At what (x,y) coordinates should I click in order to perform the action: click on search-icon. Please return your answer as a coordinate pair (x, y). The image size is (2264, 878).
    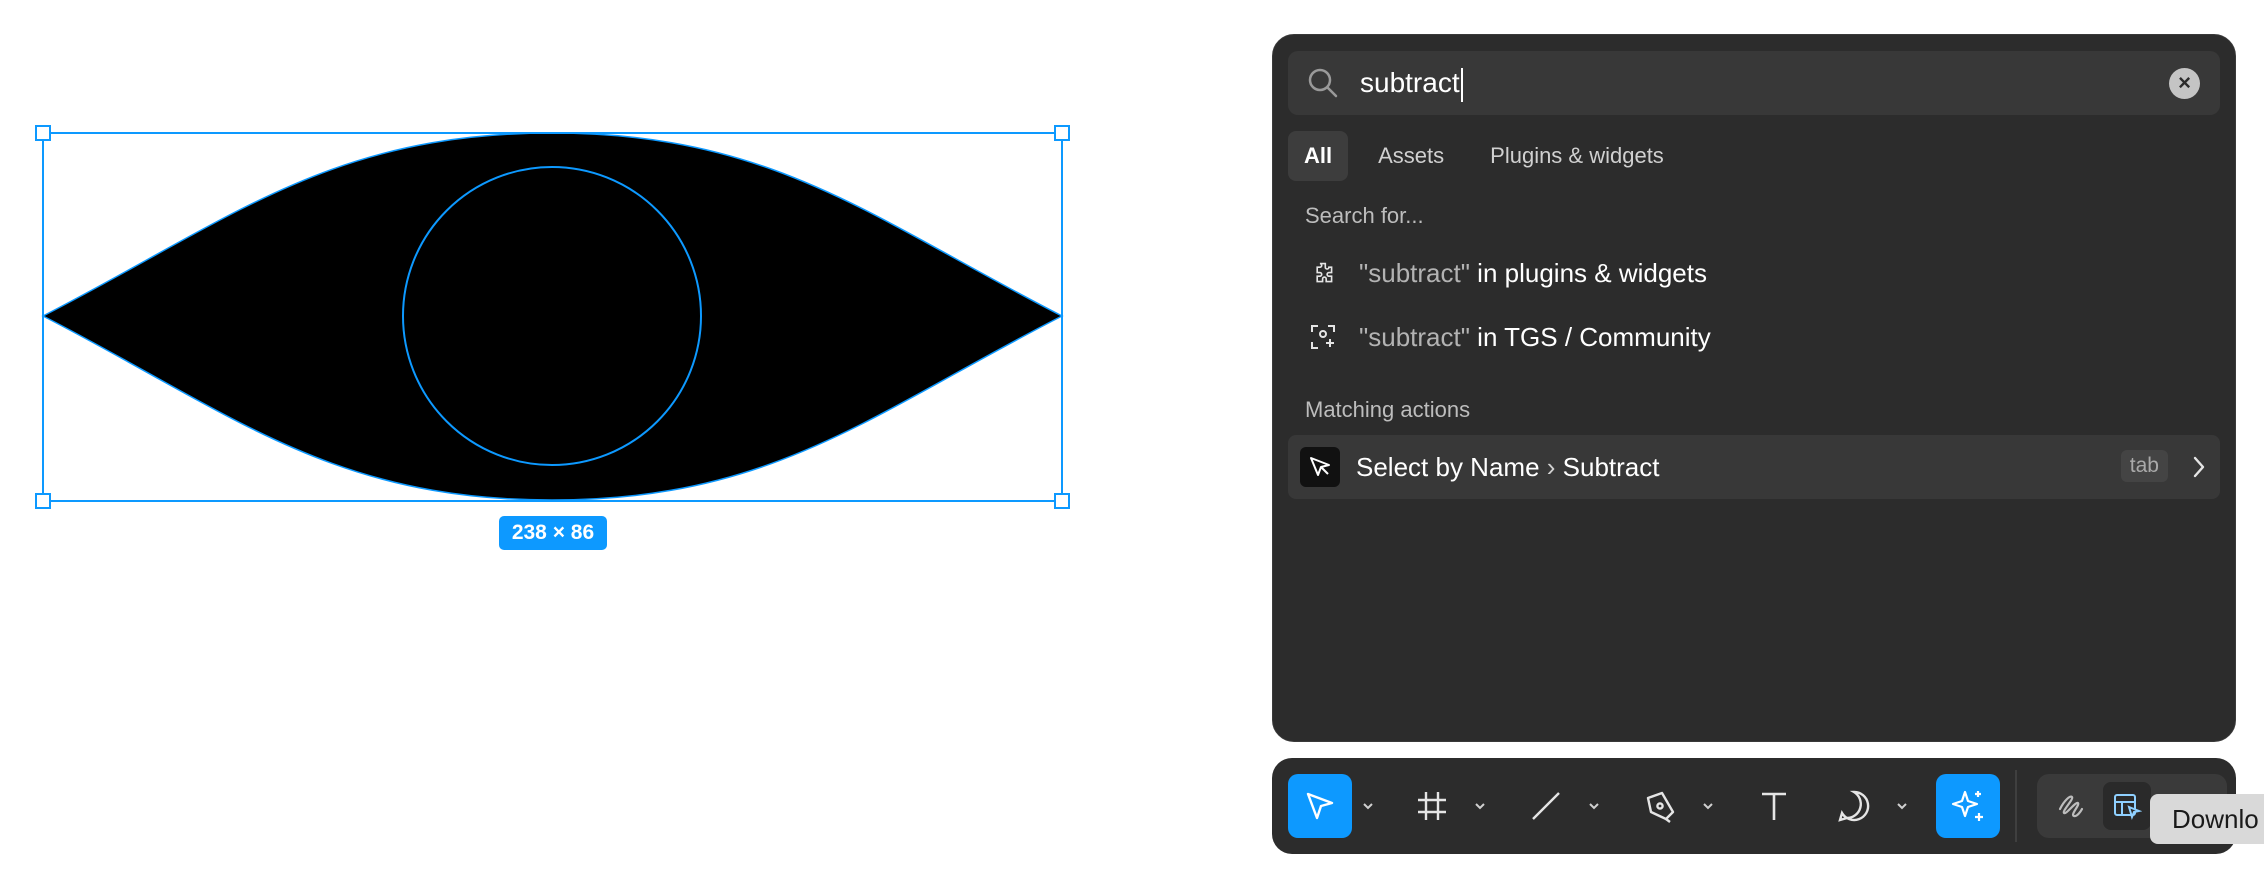
    Looking at the image, I should click on (1323, 85).